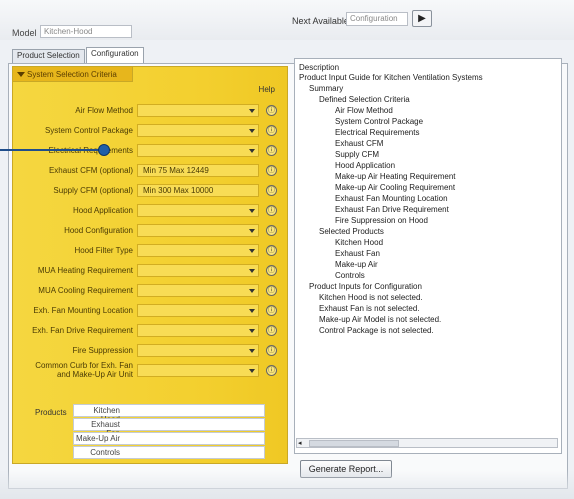 This screenshot has height=499, width=574. I want to click on criteria-label: Hood Filter Type, so click(103, 250).